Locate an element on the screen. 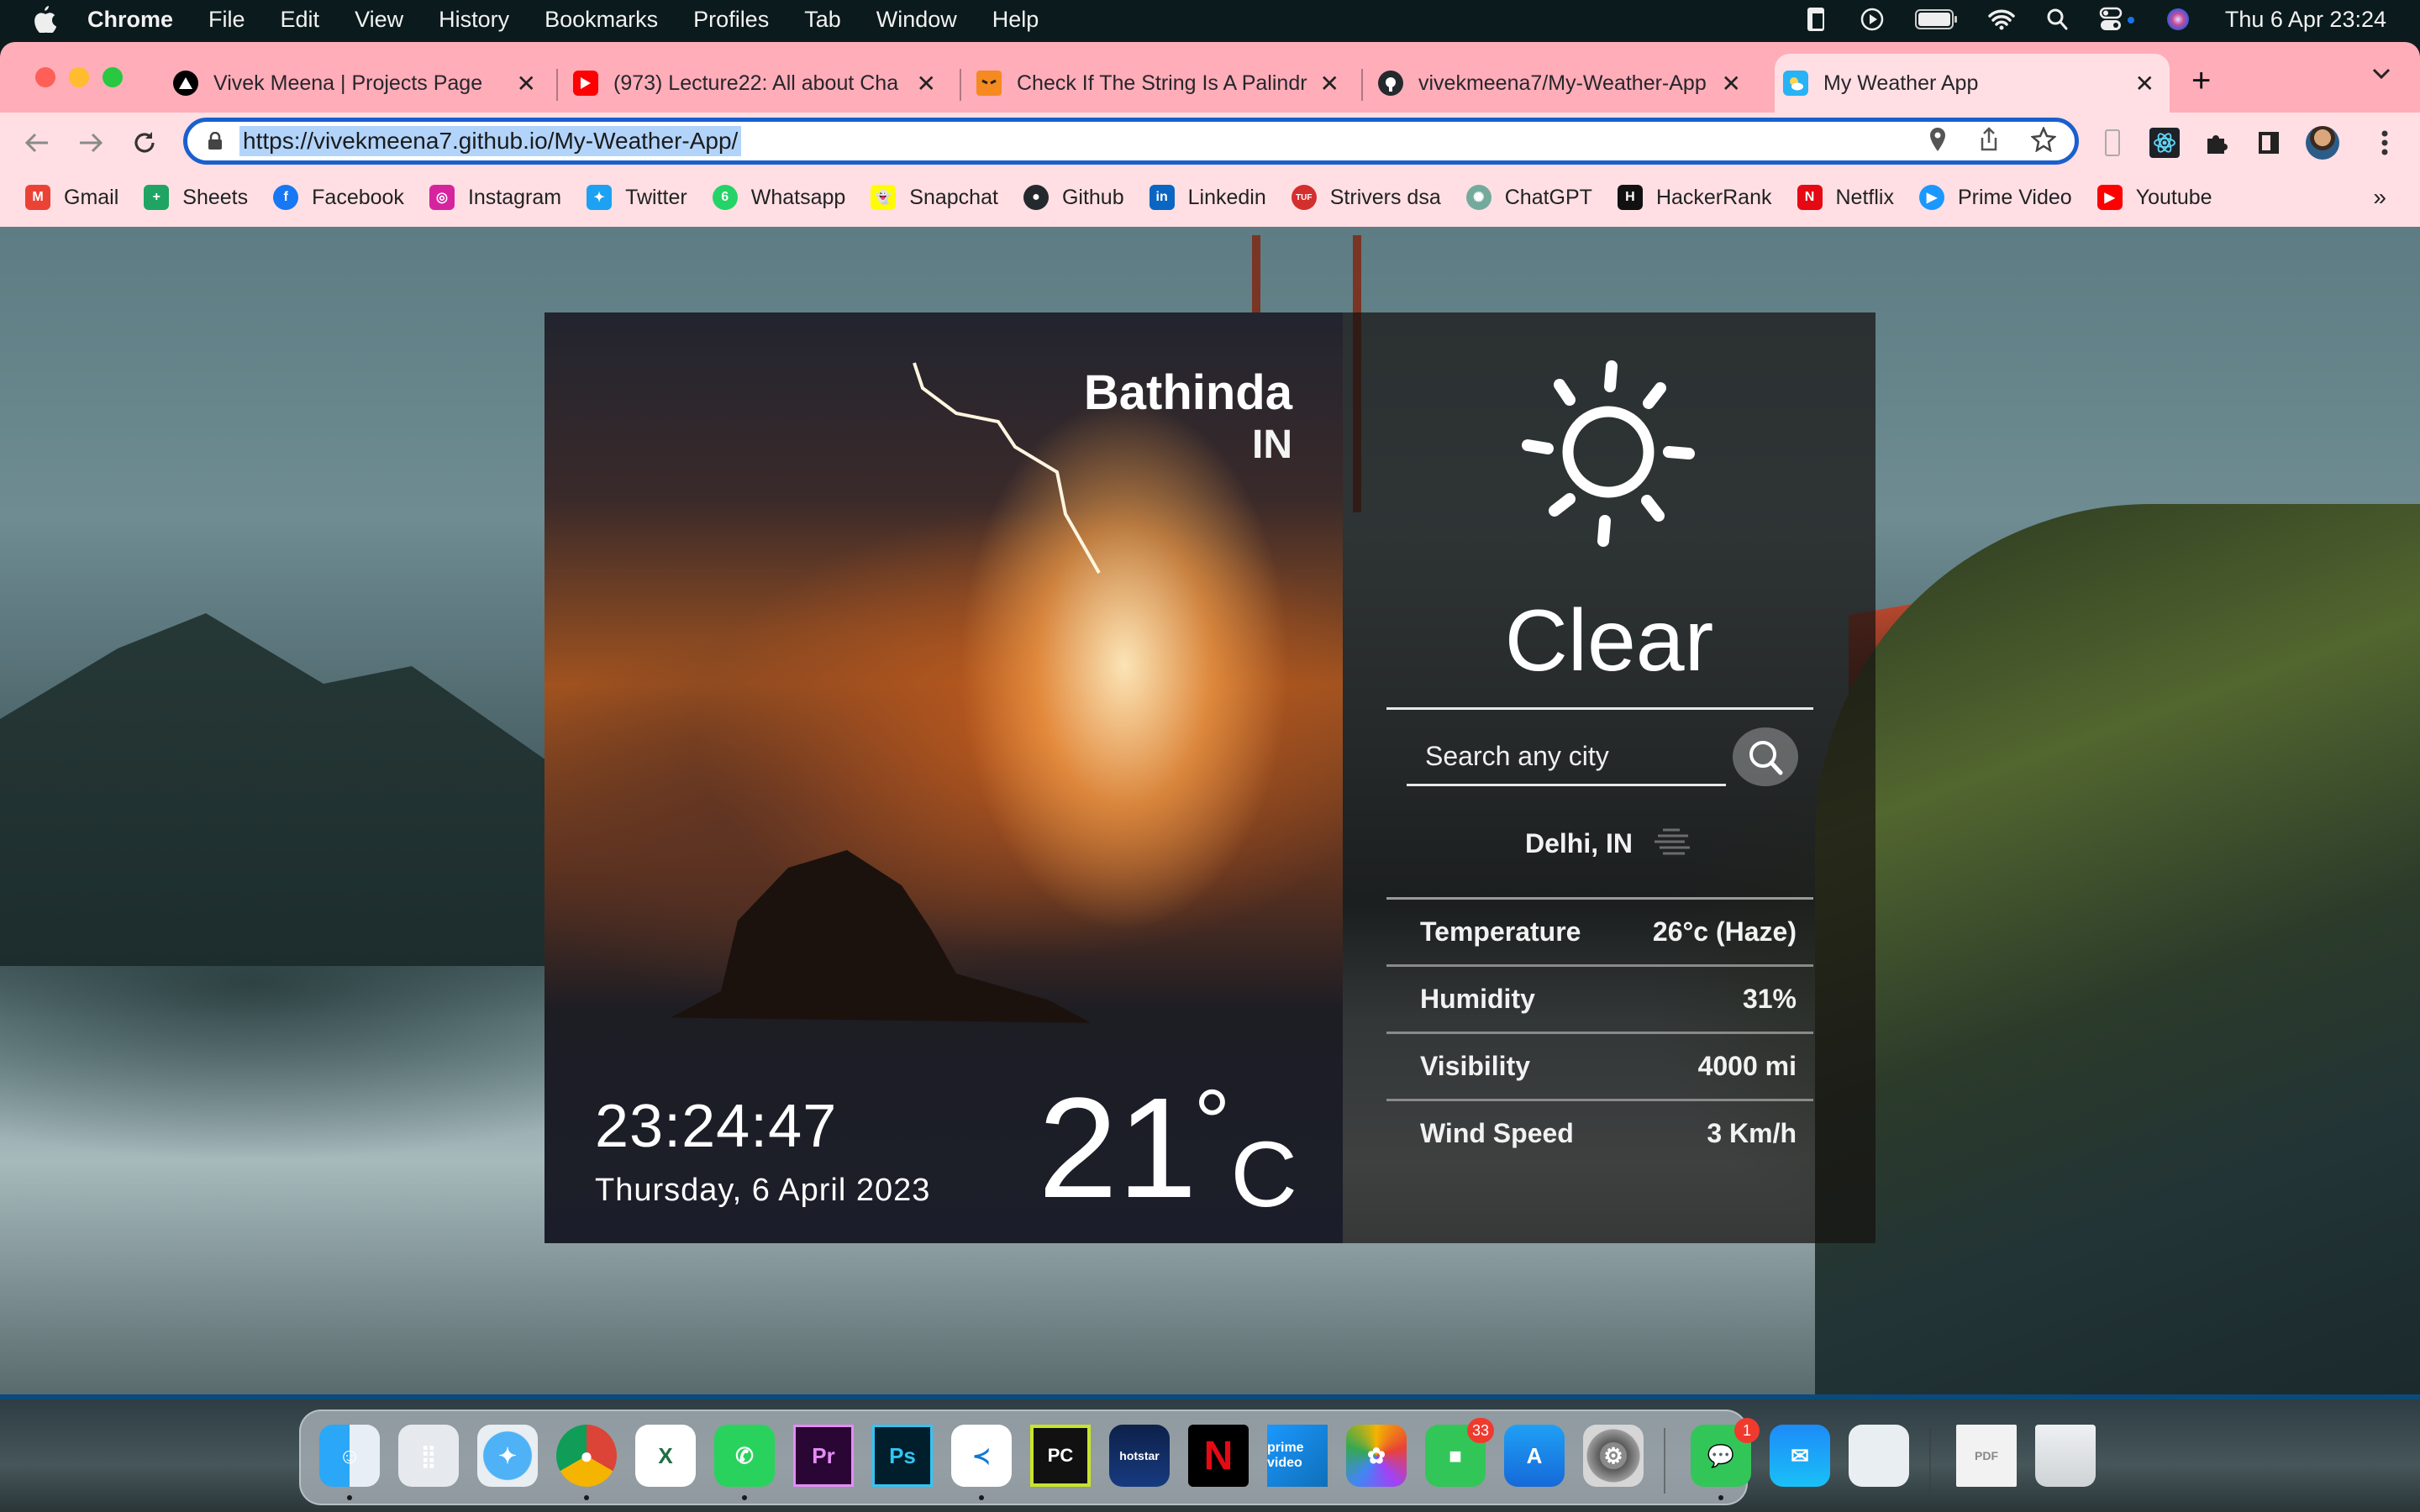 Image resolution: width=2420 pixels, height=1512 pixels. bookmark-whatsapp: 6 Whatsapp is located at coordinates (779, 197).